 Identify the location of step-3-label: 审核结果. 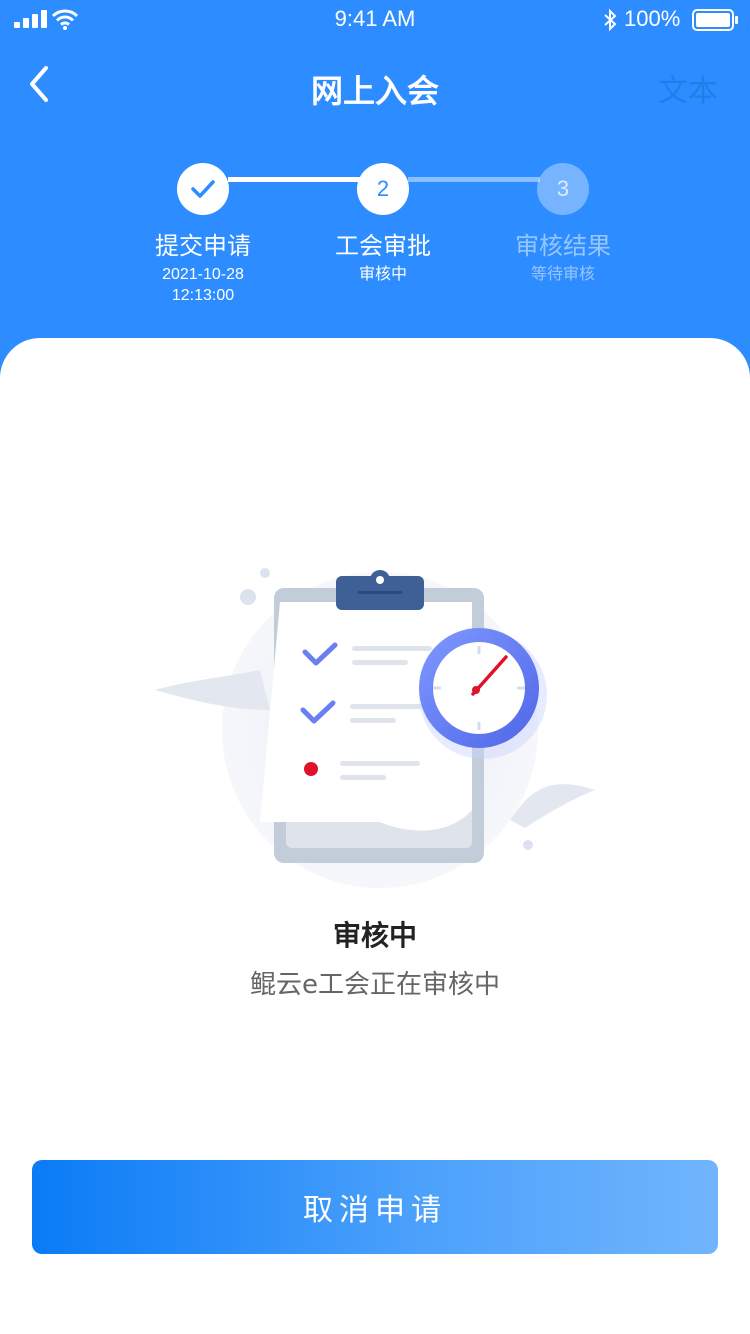
(563, 246).